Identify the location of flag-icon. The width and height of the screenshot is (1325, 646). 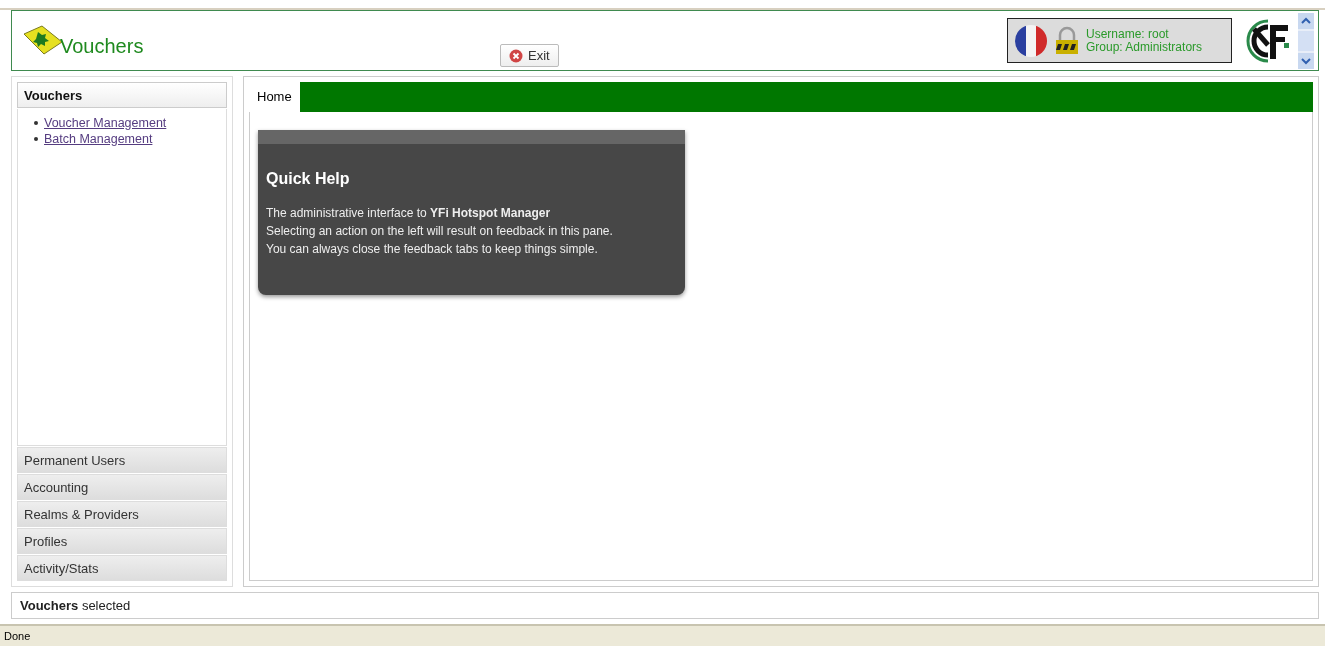
(1031, 40).